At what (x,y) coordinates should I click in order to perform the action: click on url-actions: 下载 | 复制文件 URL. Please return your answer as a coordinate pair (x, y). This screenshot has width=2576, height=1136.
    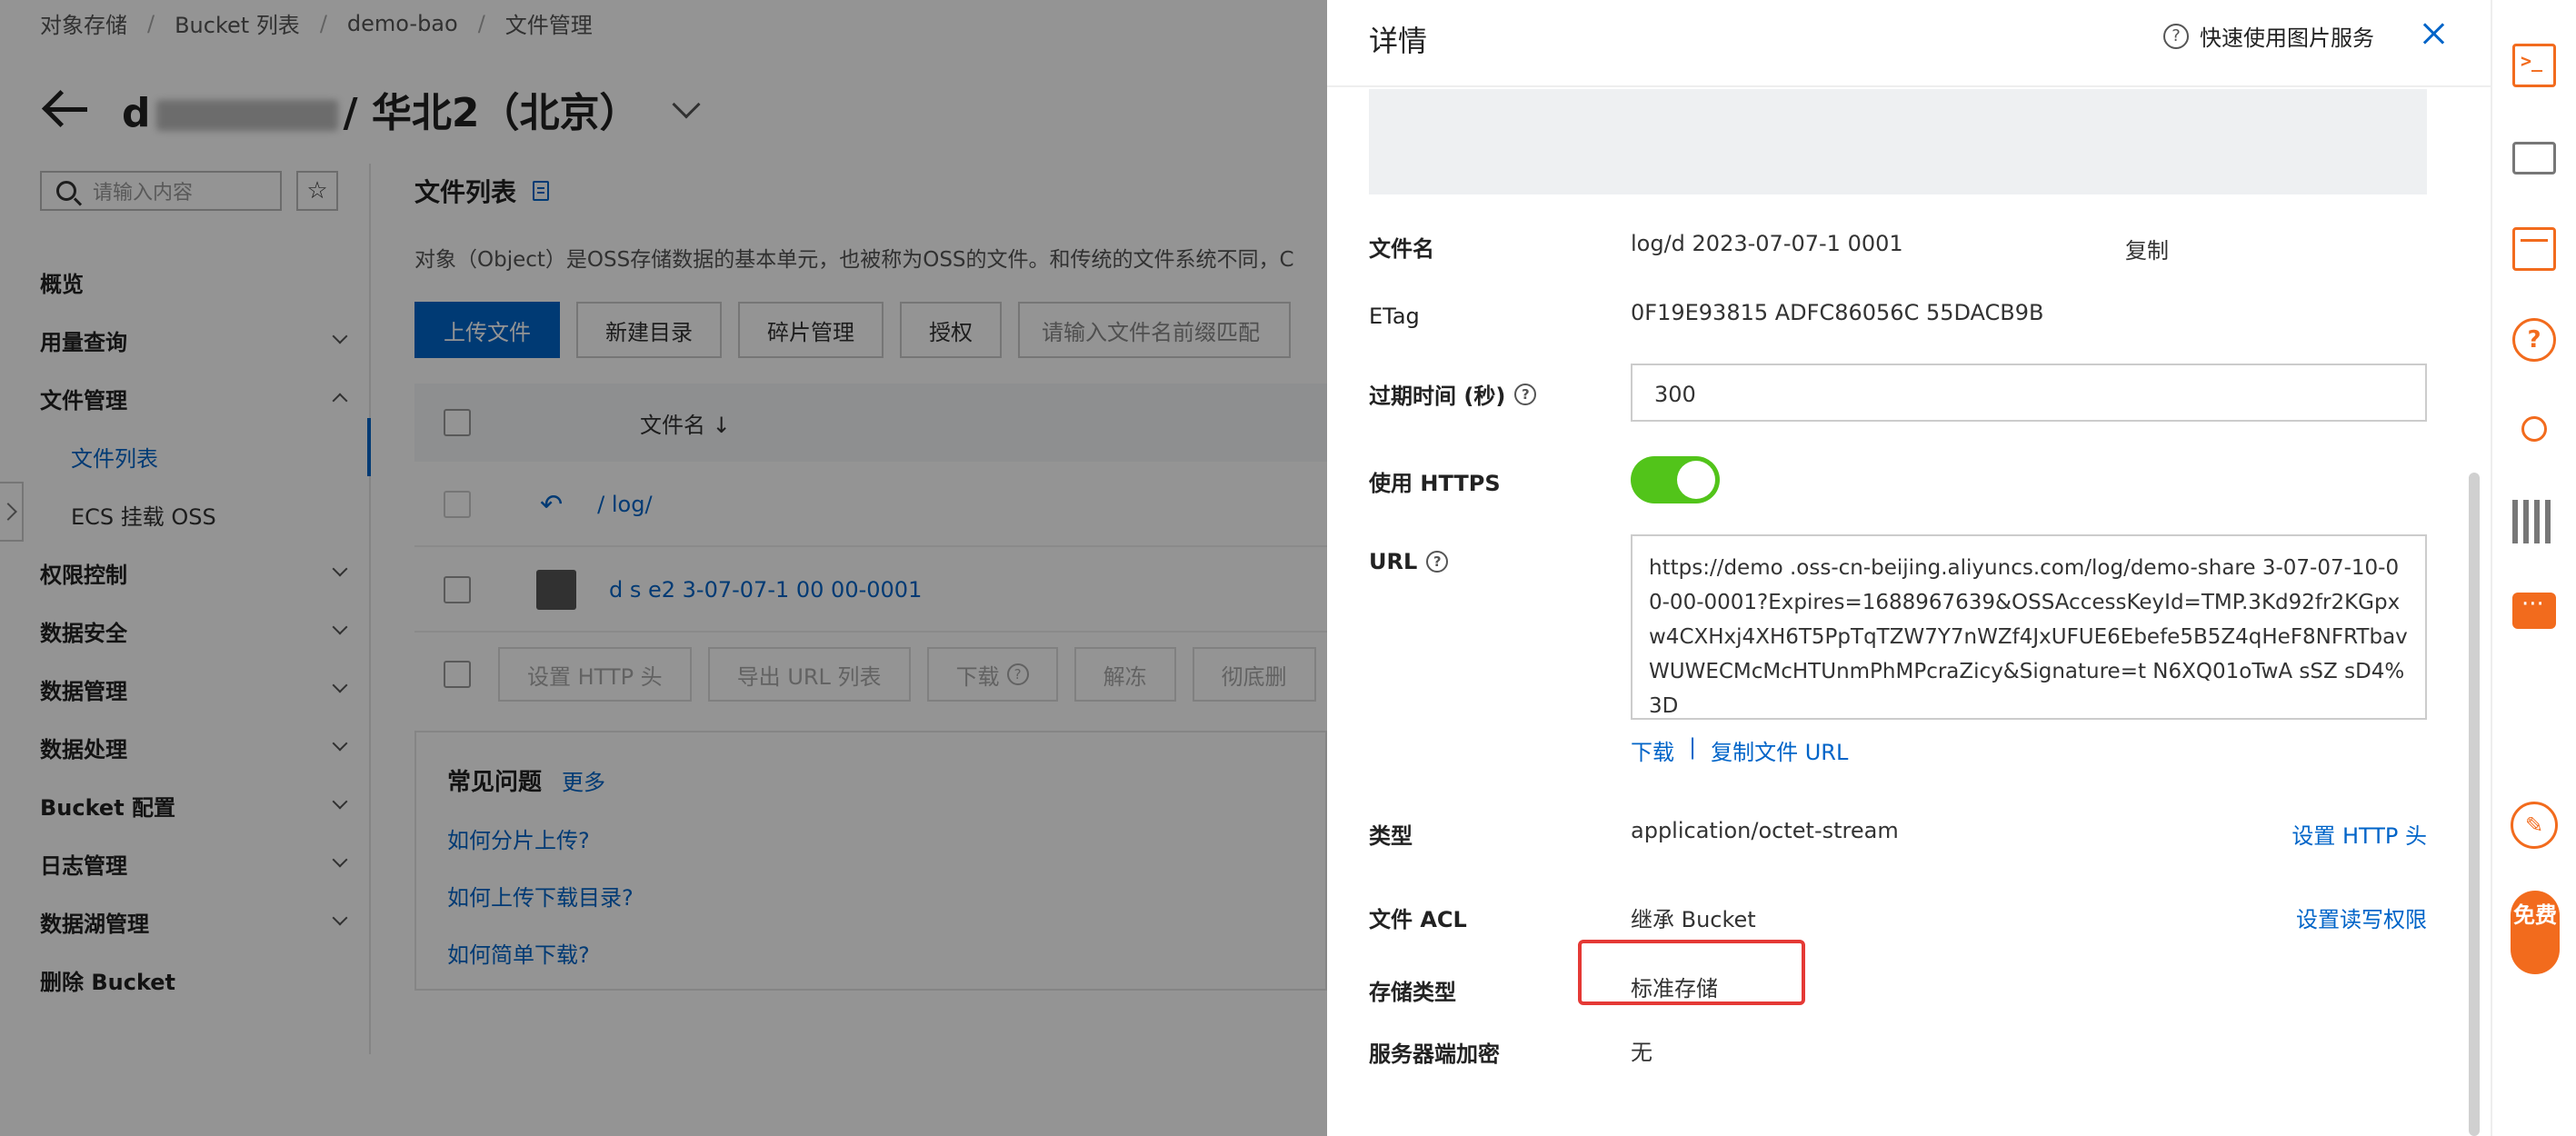
    Looking at the image, I should click on (1739, 750).